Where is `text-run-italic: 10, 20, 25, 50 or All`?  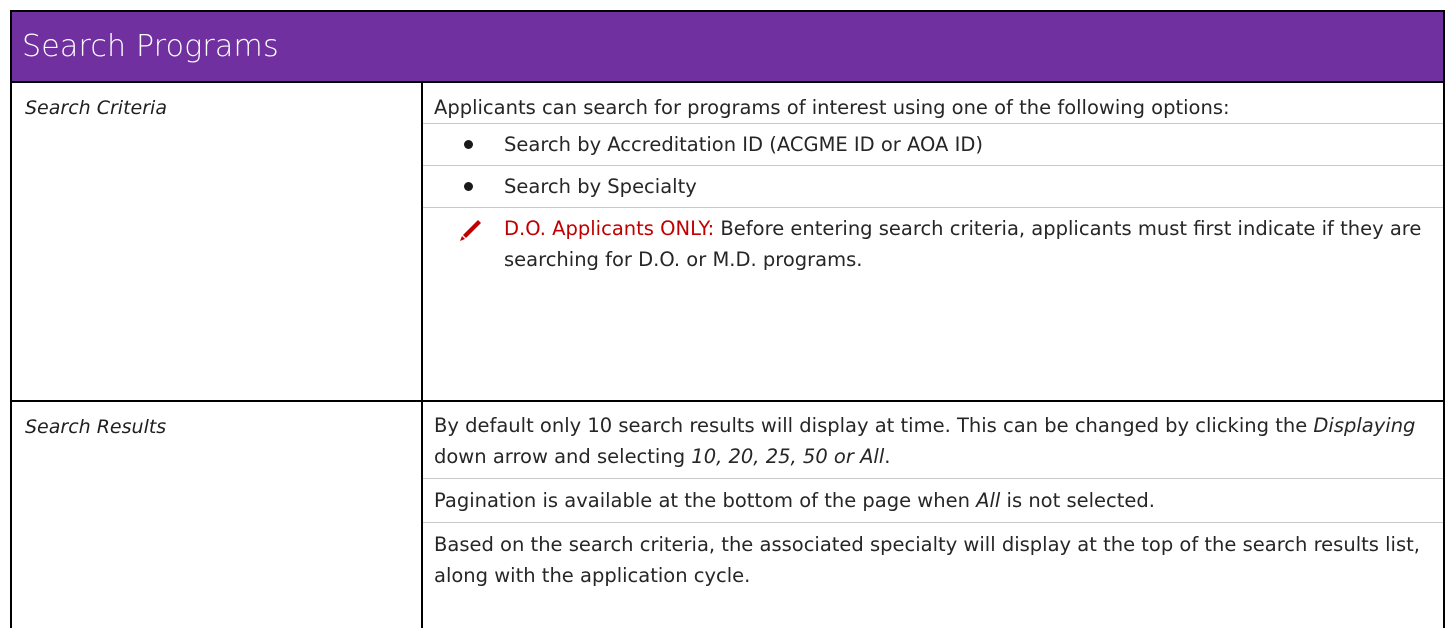 text-run-italic: 10, 20, 25, 50 or All is located at coordinates (788, 456).